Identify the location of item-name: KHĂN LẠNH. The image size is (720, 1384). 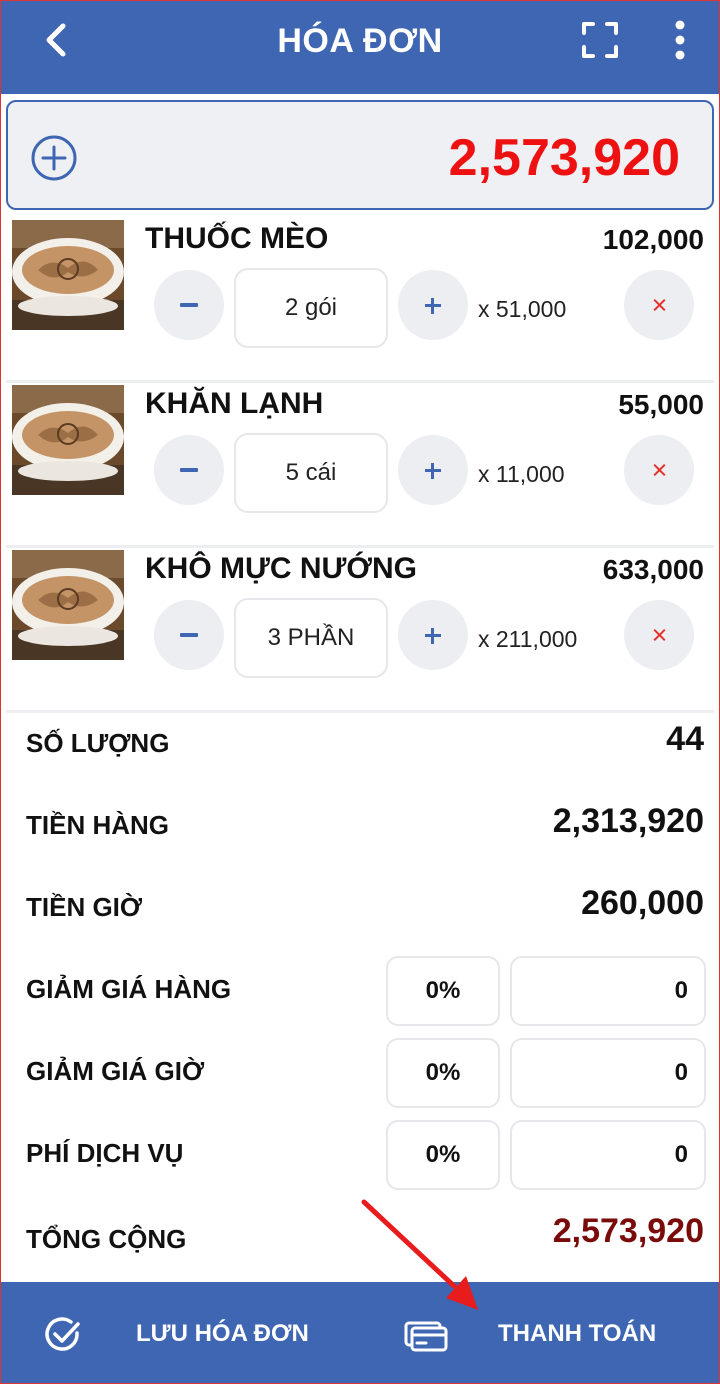
(234, 403).